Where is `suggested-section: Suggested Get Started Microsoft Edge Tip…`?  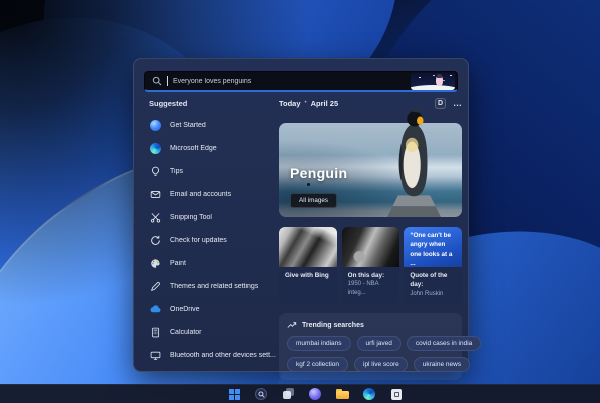 suggested-section: Suggested Get Started Microsoft Edge Tip… is located at coordinates (213, 234).